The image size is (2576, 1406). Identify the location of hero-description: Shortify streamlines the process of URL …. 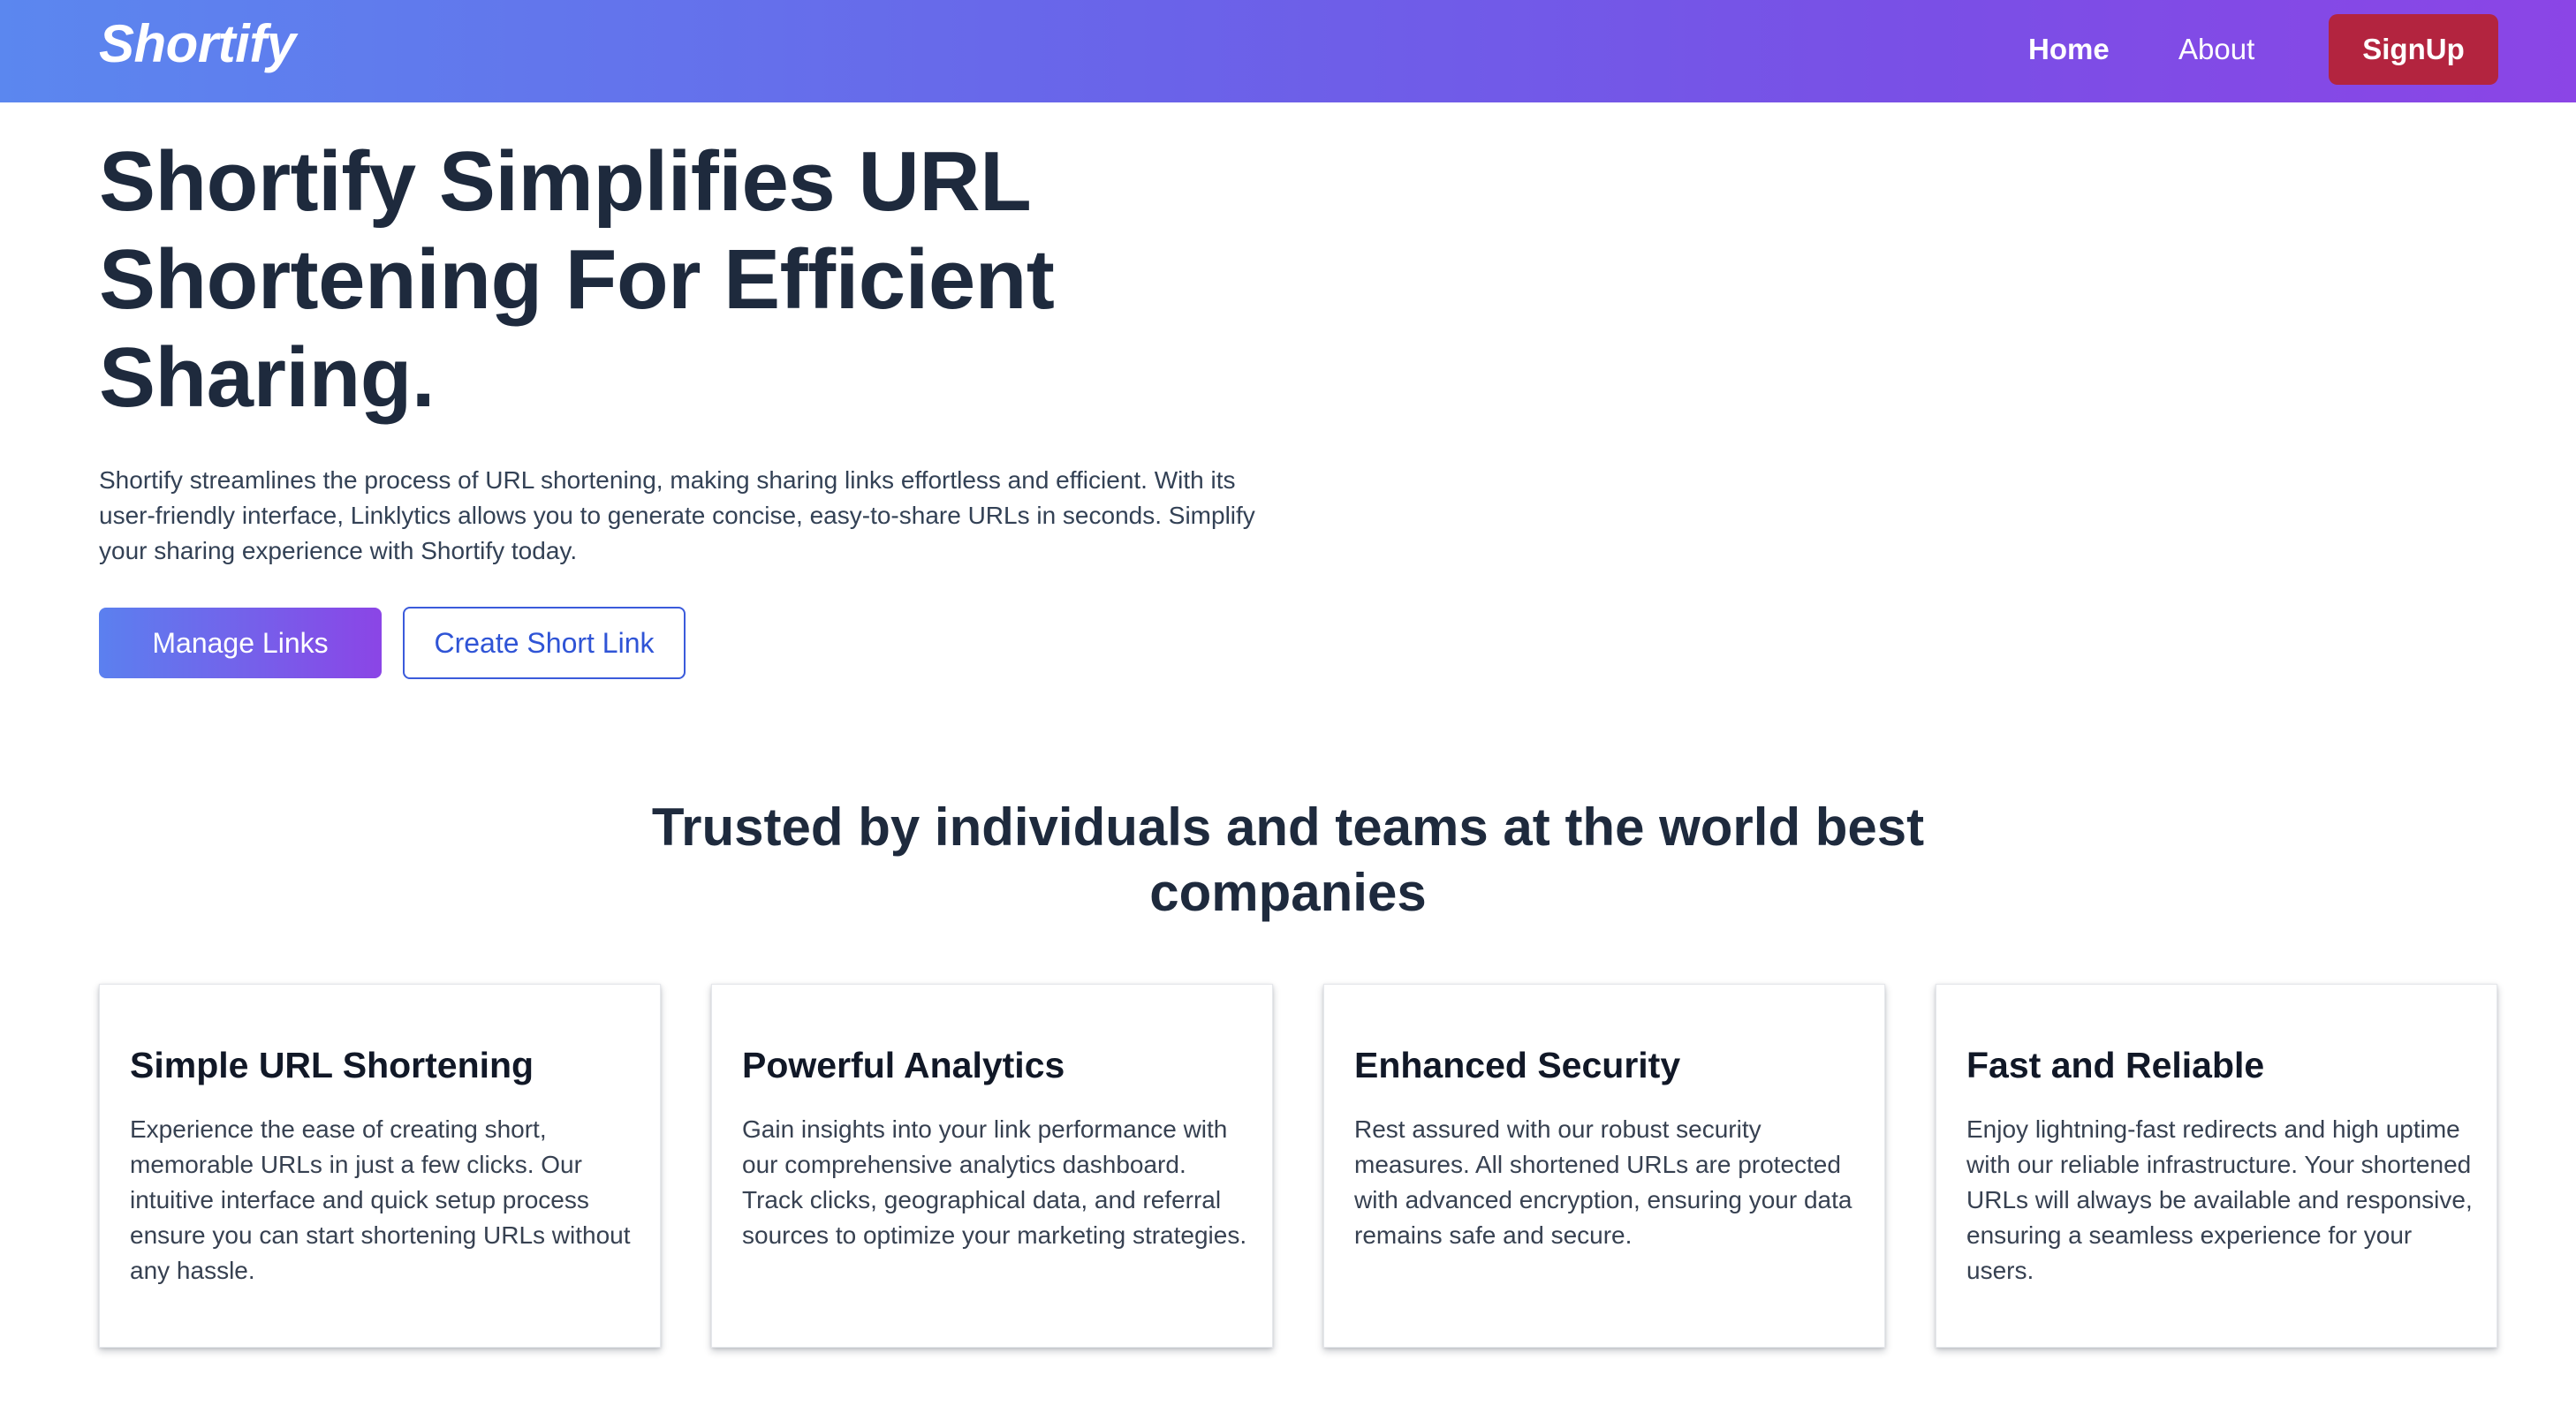
(677, 515).